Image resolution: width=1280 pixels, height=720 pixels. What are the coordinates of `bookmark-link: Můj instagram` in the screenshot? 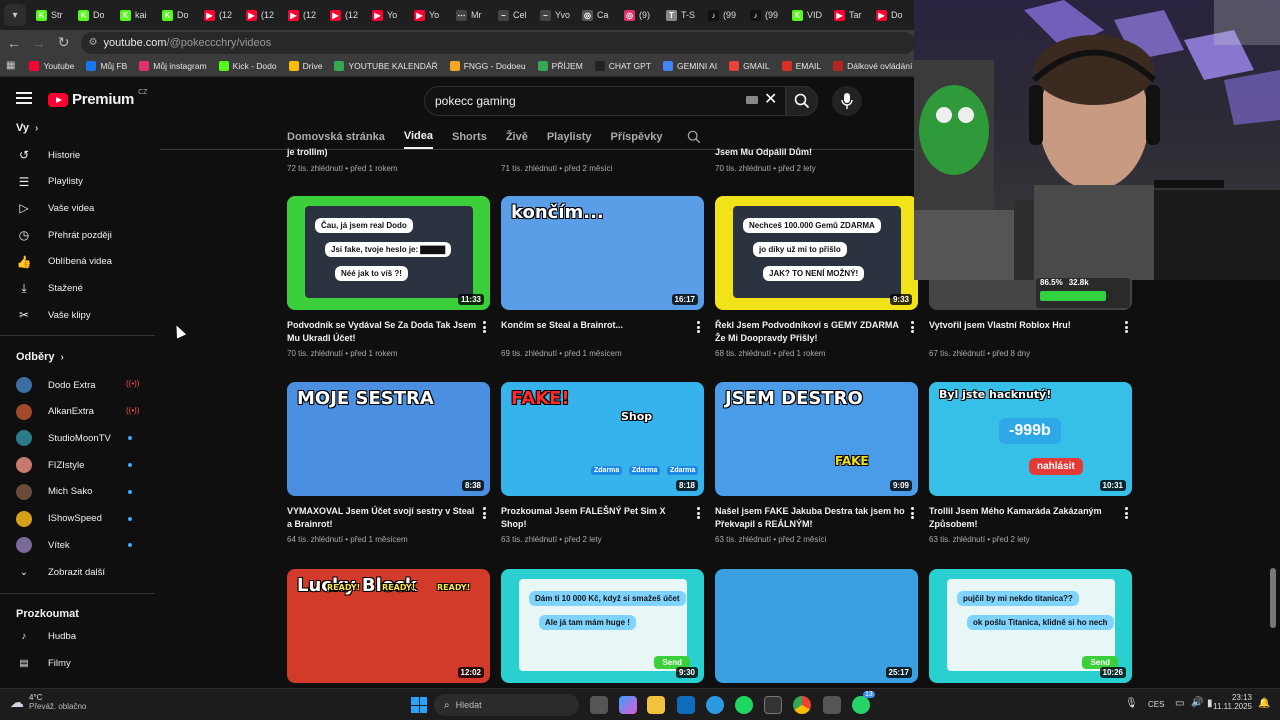 It's located at (172, 65).